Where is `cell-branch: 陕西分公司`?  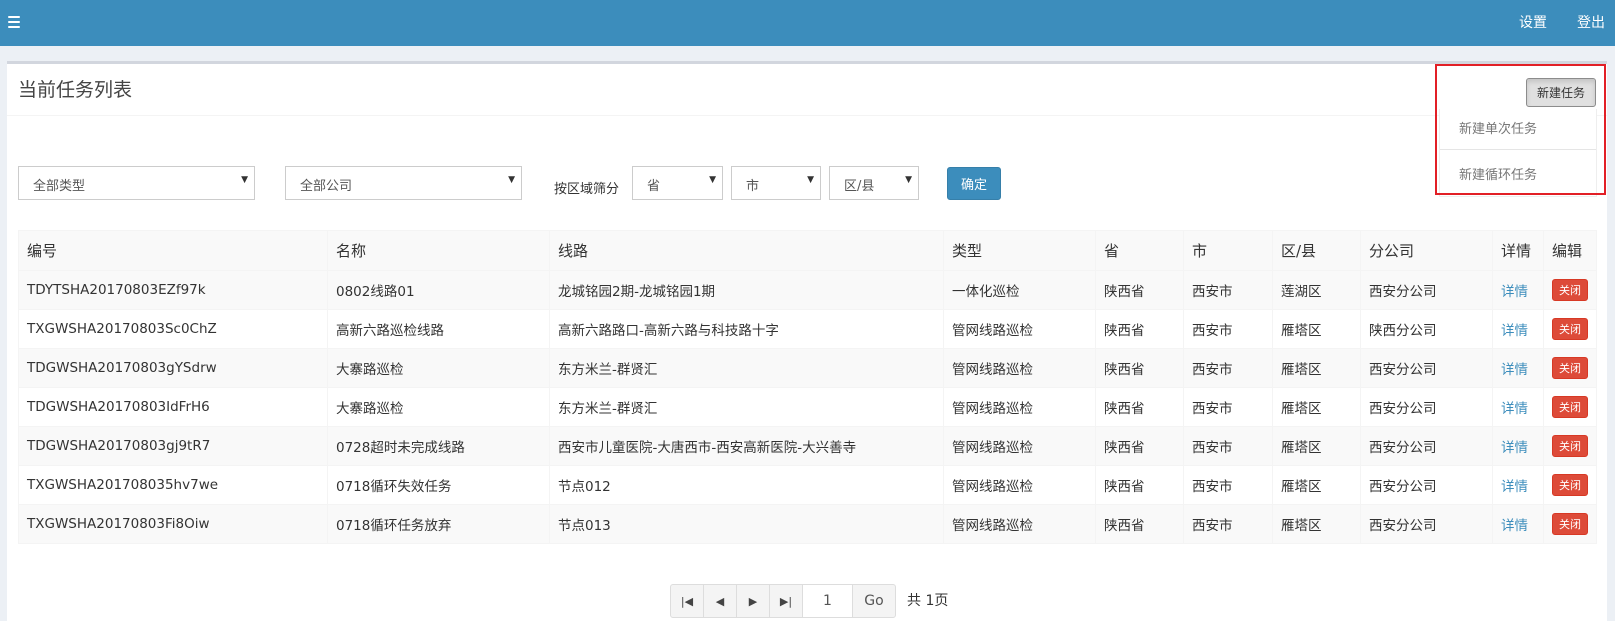
cell-branch: 陕西分公司 is located at coordinates (1426, 329).